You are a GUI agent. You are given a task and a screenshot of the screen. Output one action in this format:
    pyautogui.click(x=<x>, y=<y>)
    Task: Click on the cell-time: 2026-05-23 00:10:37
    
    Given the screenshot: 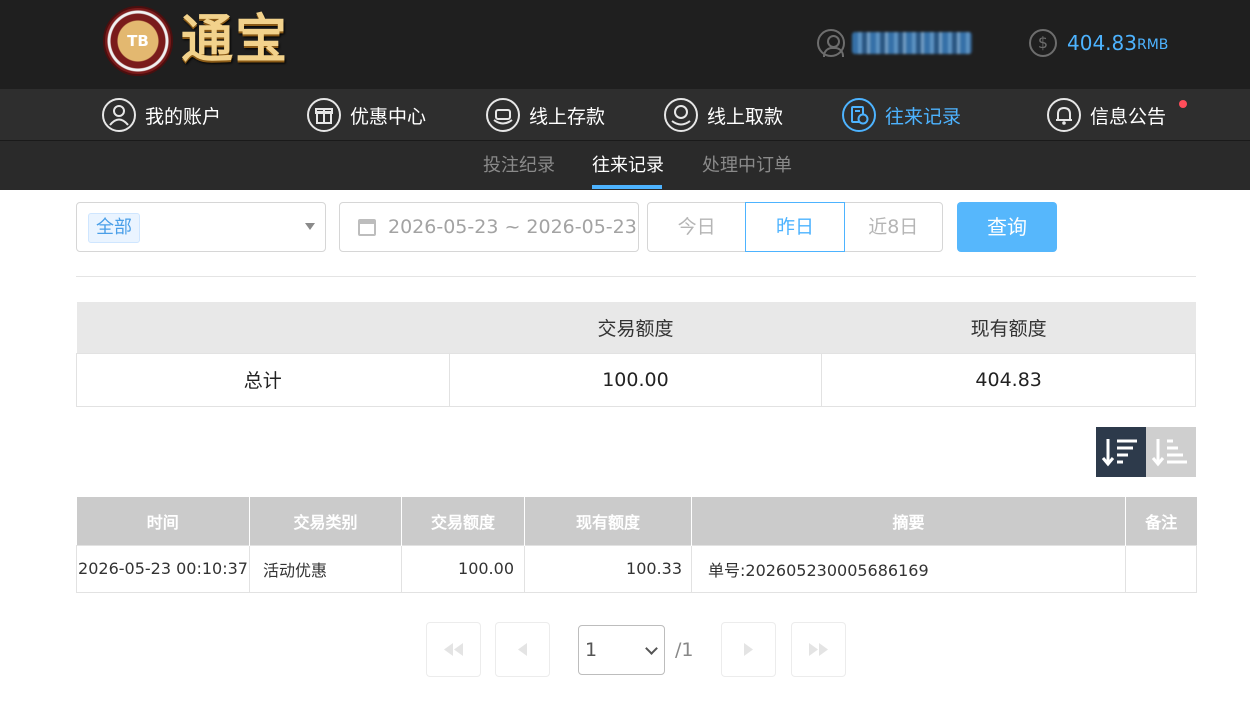 What is the action you would take?
    pyautogui.click(x=163, y=568)
    